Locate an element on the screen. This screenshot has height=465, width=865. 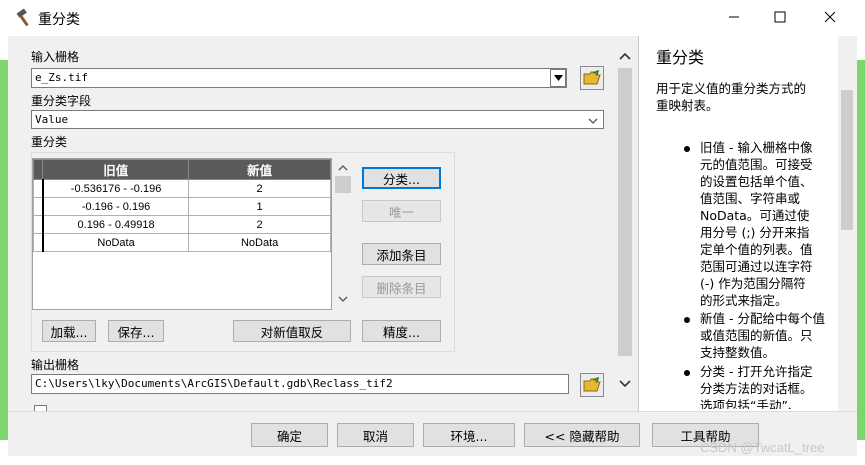
input-raster-browse-button is located at coordinates (592, 78).